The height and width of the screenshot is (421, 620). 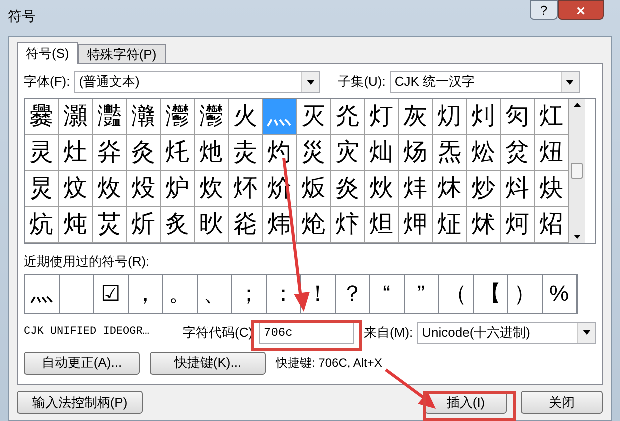 What do you see at coordinates (506, 333) in the screenshot?
I see `dropdown: Unicode(十六进制)` at bounding box center [506, 333].